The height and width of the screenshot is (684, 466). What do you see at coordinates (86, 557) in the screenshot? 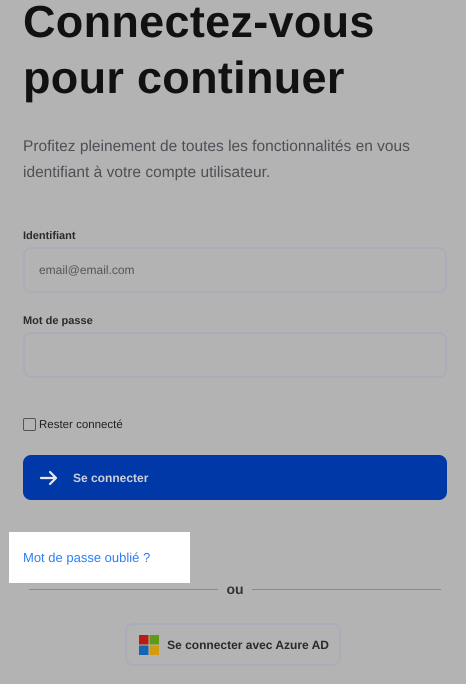
I see `forgot-password-link: Mot de passe oublié ?` at bounding box center [86, 557].